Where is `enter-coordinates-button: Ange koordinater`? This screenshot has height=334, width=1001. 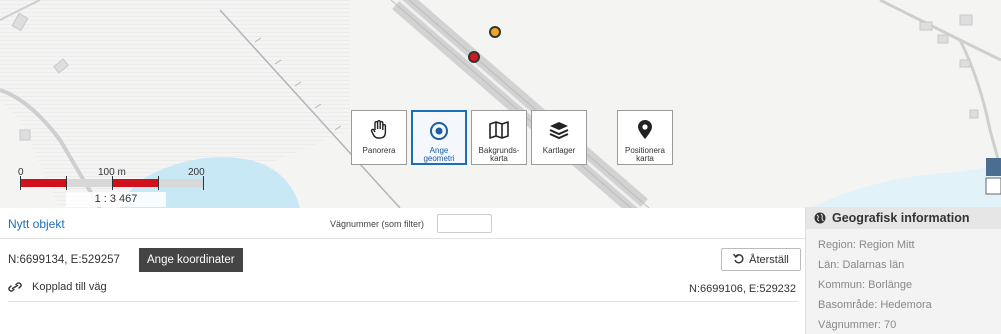
enter-coordinates-button: Ange koordinater is located at coordinates (191, 260).